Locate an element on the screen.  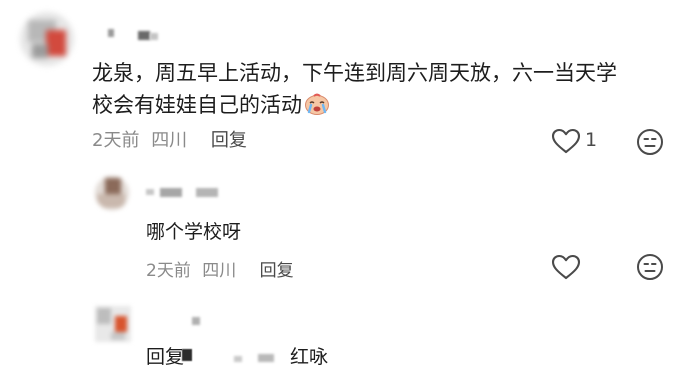
comment-text-line-2: 校会有娃娃自己的活动 is located at coordinates (382, 105).